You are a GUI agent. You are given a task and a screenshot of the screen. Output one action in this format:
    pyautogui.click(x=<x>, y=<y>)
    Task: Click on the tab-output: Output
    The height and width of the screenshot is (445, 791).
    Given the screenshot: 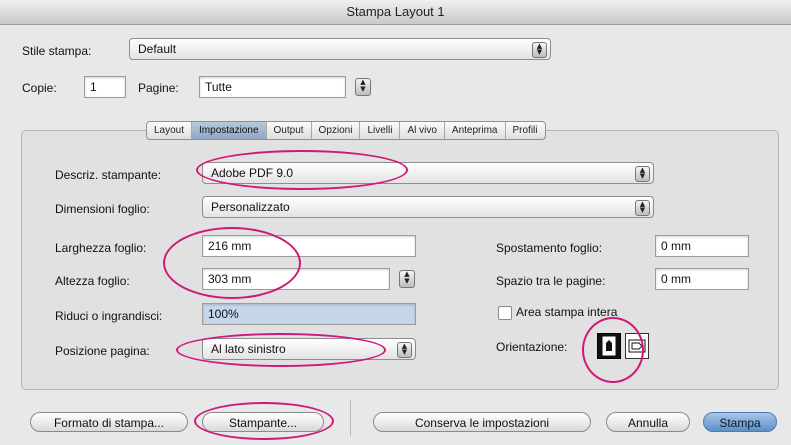 What is the action you would take?
    pyautogui.click(x=289, y=130)
    